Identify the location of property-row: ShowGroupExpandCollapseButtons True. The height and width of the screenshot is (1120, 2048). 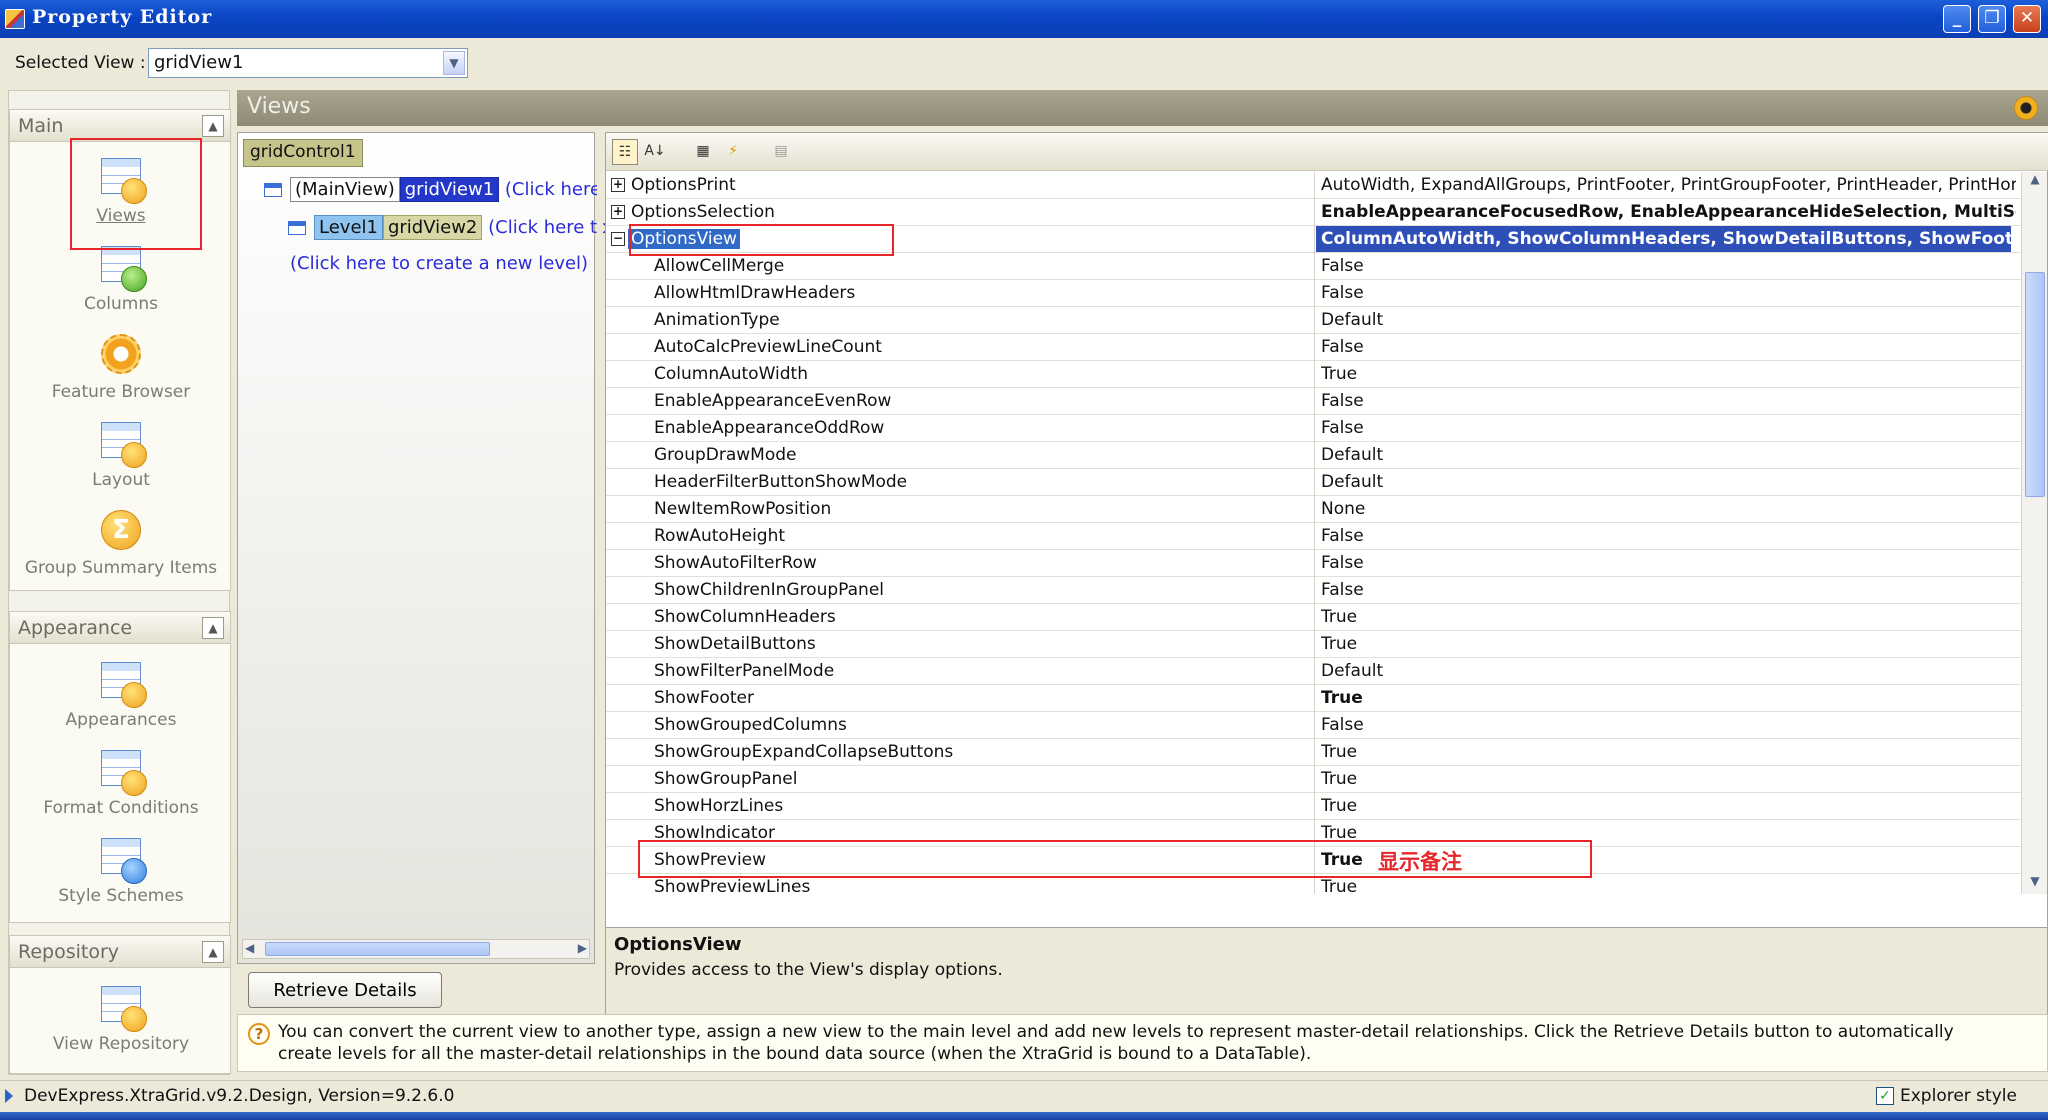
(1313, 752).